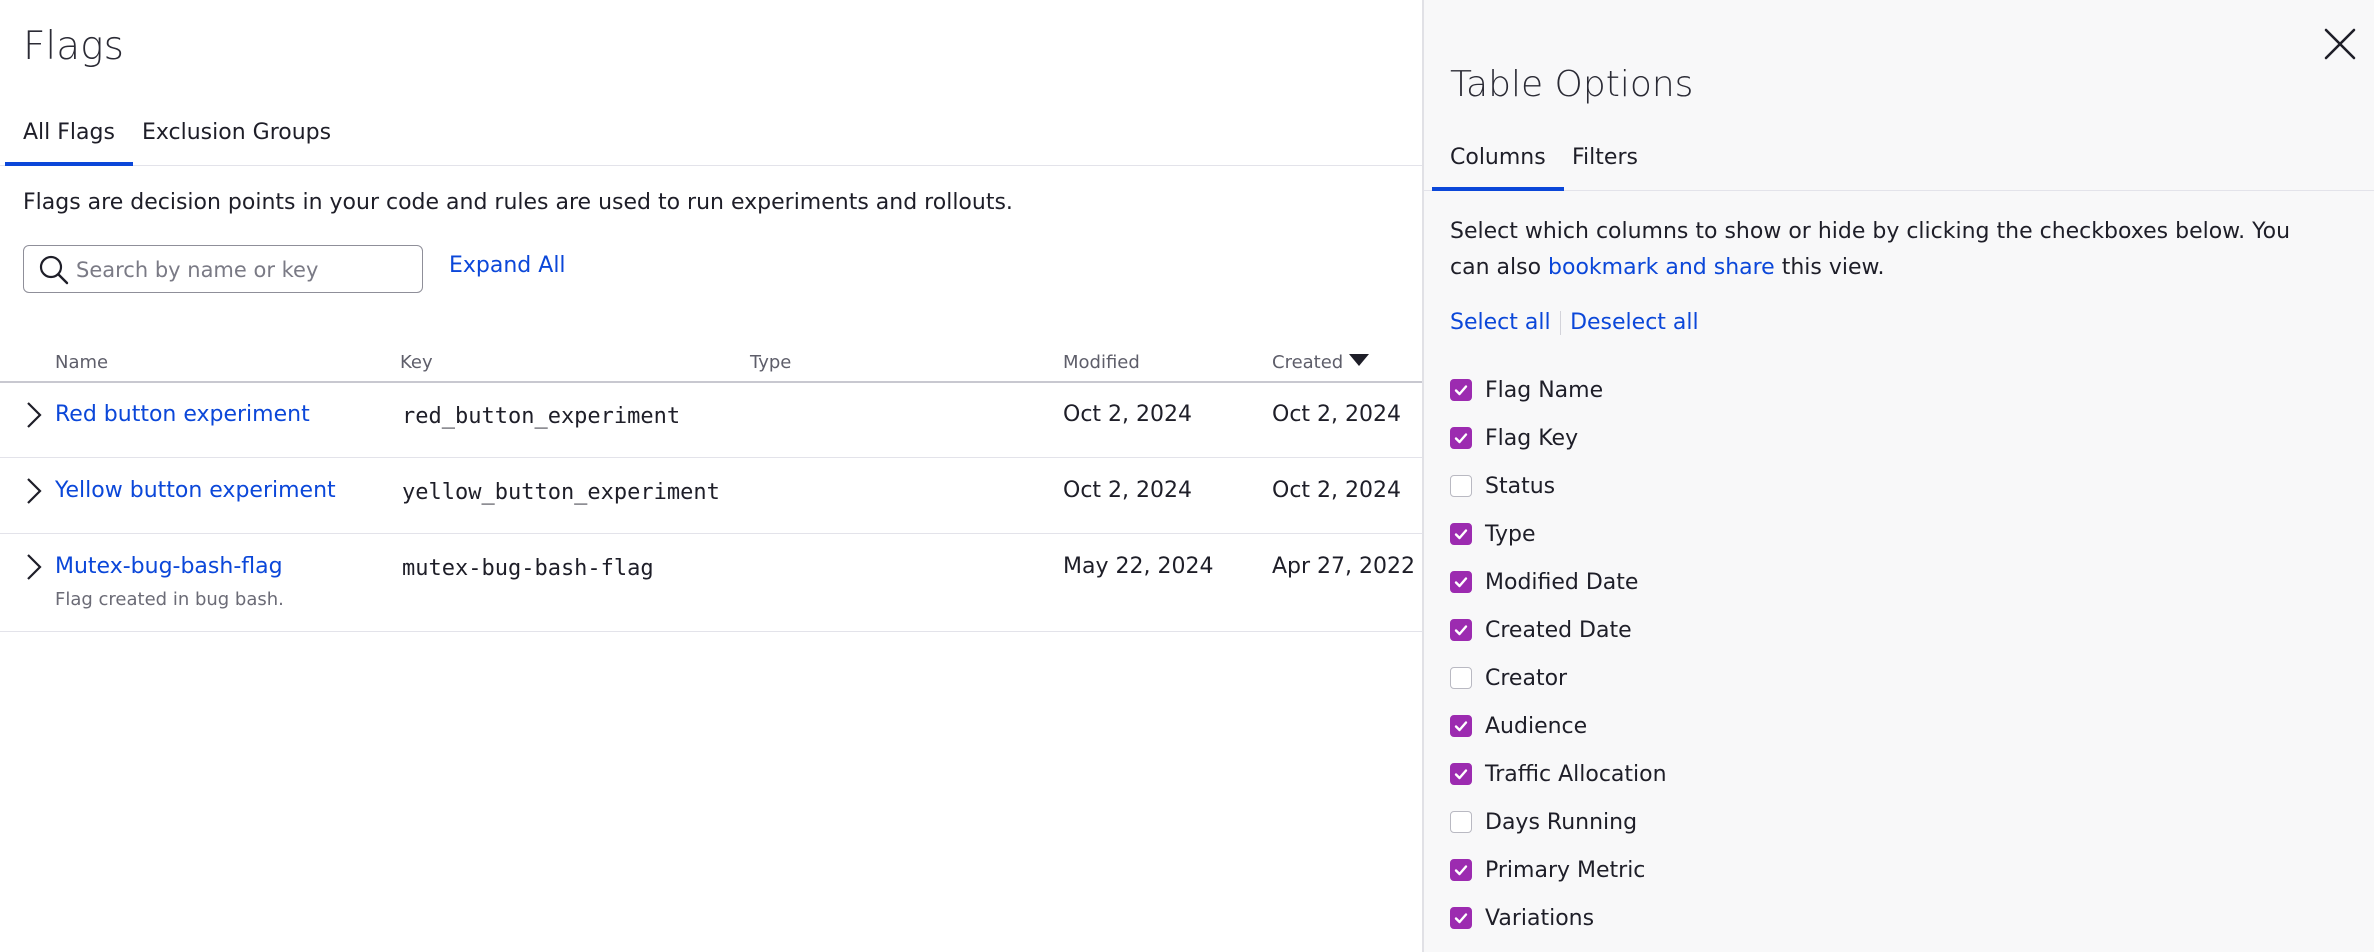 The height and width of the screenshot is (952, 2374). Describe the element at coordinates (69, 143) in the screenshot. I see `tab-all-flags: All Flags` at that location.